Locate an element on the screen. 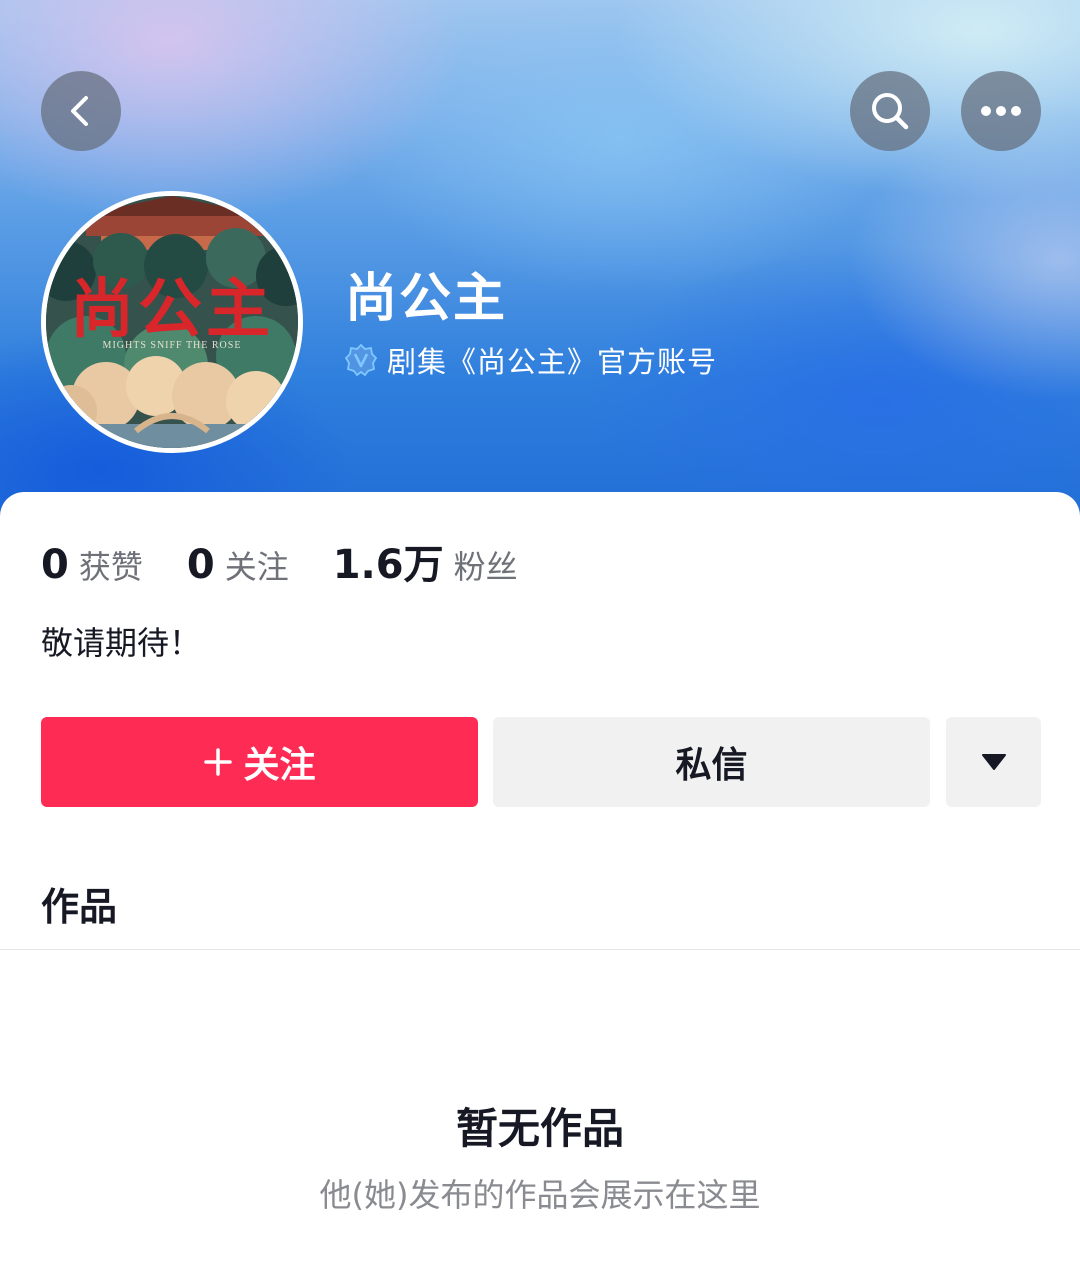 This screenshot has height=1277, width=1080. search-button is located at coordinates (890, 111).